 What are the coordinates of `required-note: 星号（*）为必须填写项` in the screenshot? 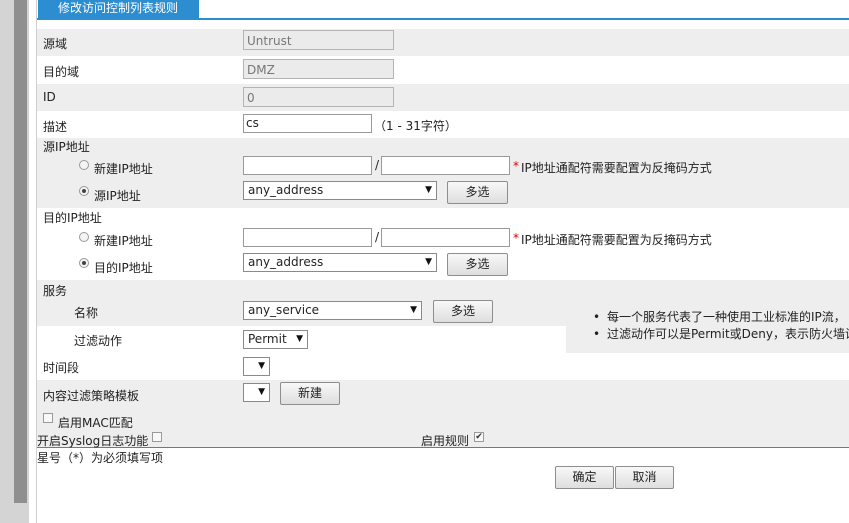 It's located at (100, 458).